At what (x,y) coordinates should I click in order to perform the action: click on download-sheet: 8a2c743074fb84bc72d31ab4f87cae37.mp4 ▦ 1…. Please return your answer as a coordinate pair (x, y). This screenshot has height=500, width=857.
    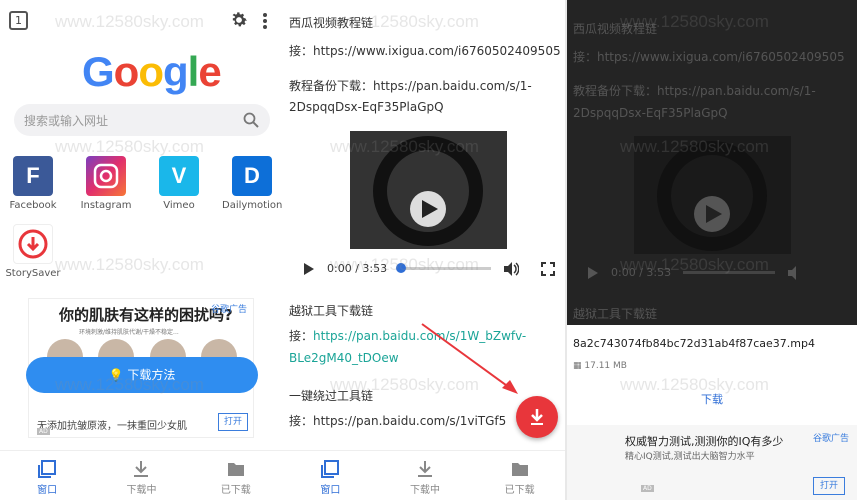
    Looking at the image, I should click on (712, 412).